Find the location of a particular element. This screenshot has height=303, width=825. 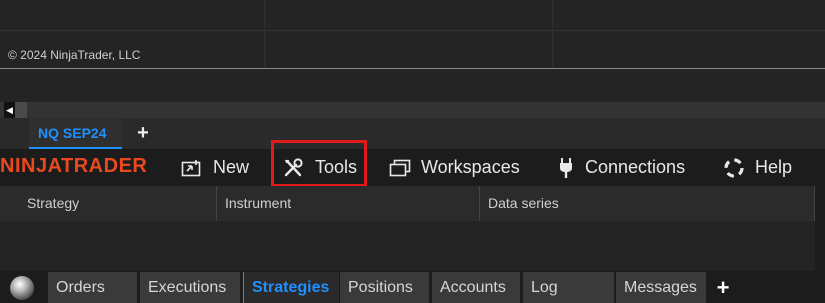

menu-connections-label: Connections is located at coordinates (635, 167).